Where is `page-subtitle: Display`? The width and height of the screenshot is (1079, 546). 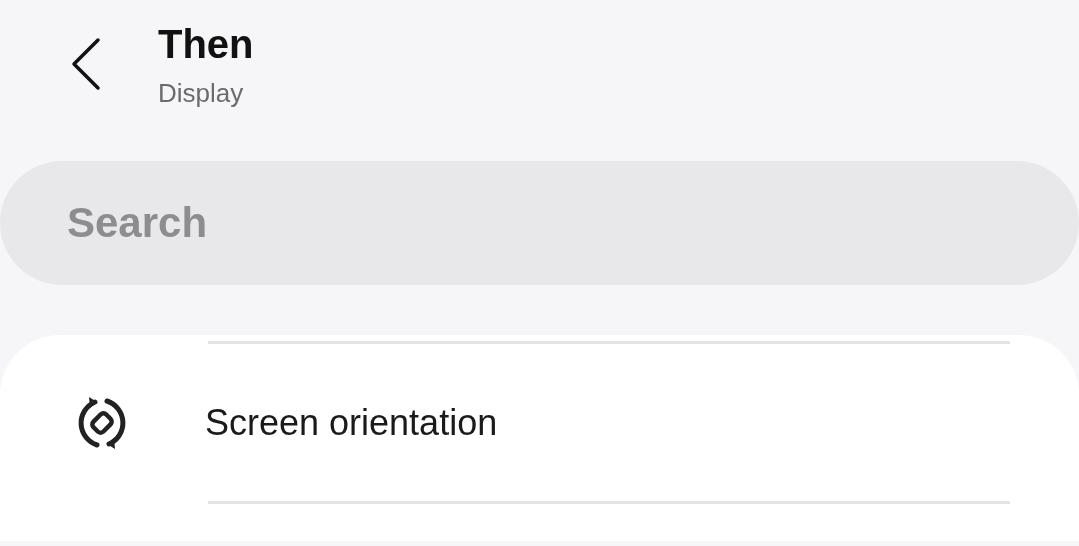 page-subtitle: Display is located at coordinates (201, 93).